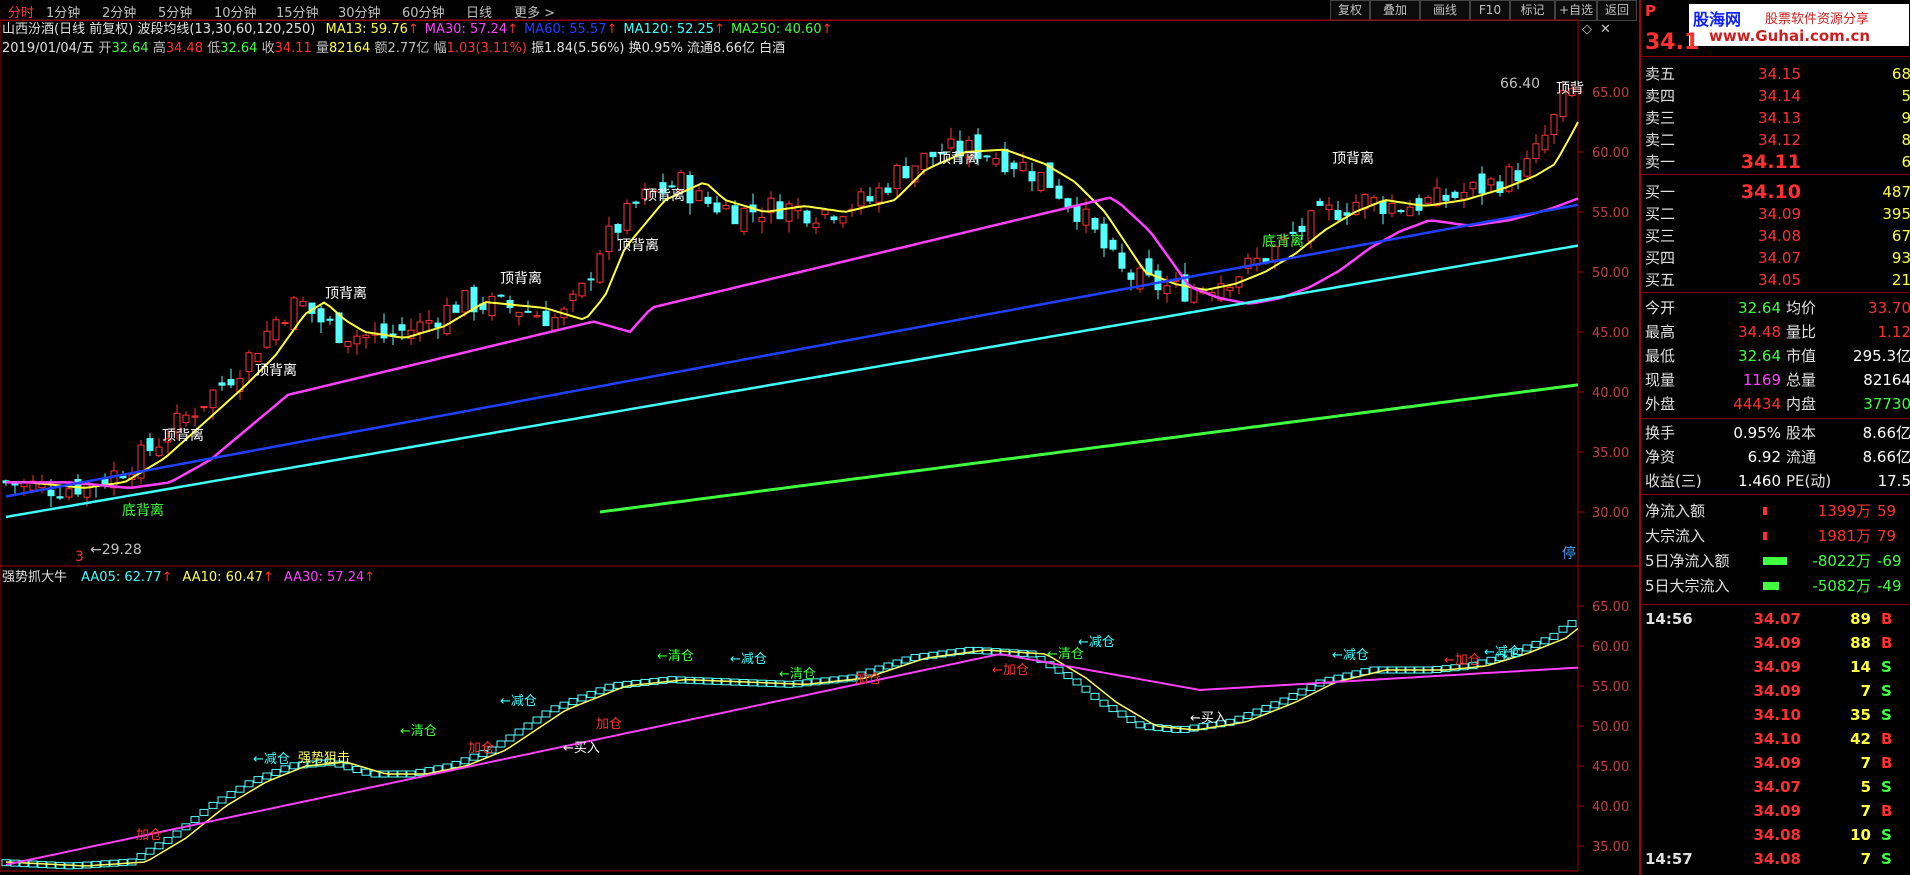  I want to click on sub-y-tick-label: 45.00, so click(1610, 767).